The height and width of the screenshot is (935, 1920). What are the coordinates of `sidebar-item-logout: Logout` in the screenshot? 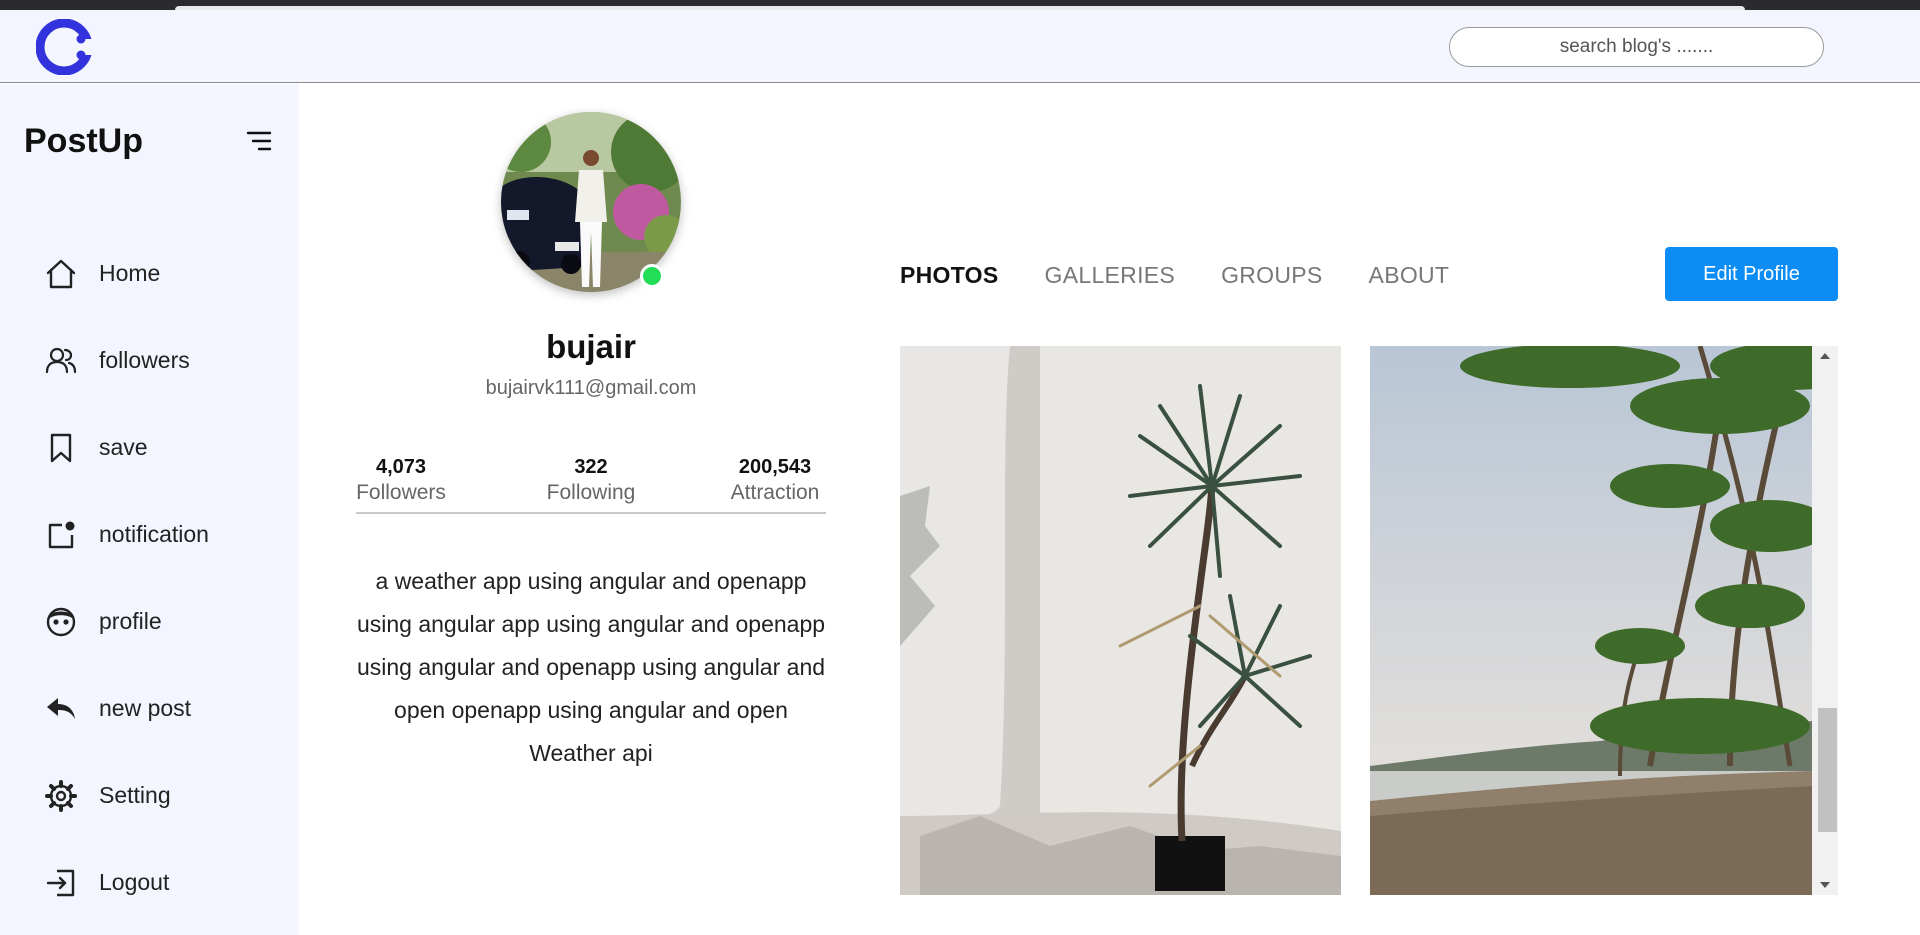 It's located at (164, 882).